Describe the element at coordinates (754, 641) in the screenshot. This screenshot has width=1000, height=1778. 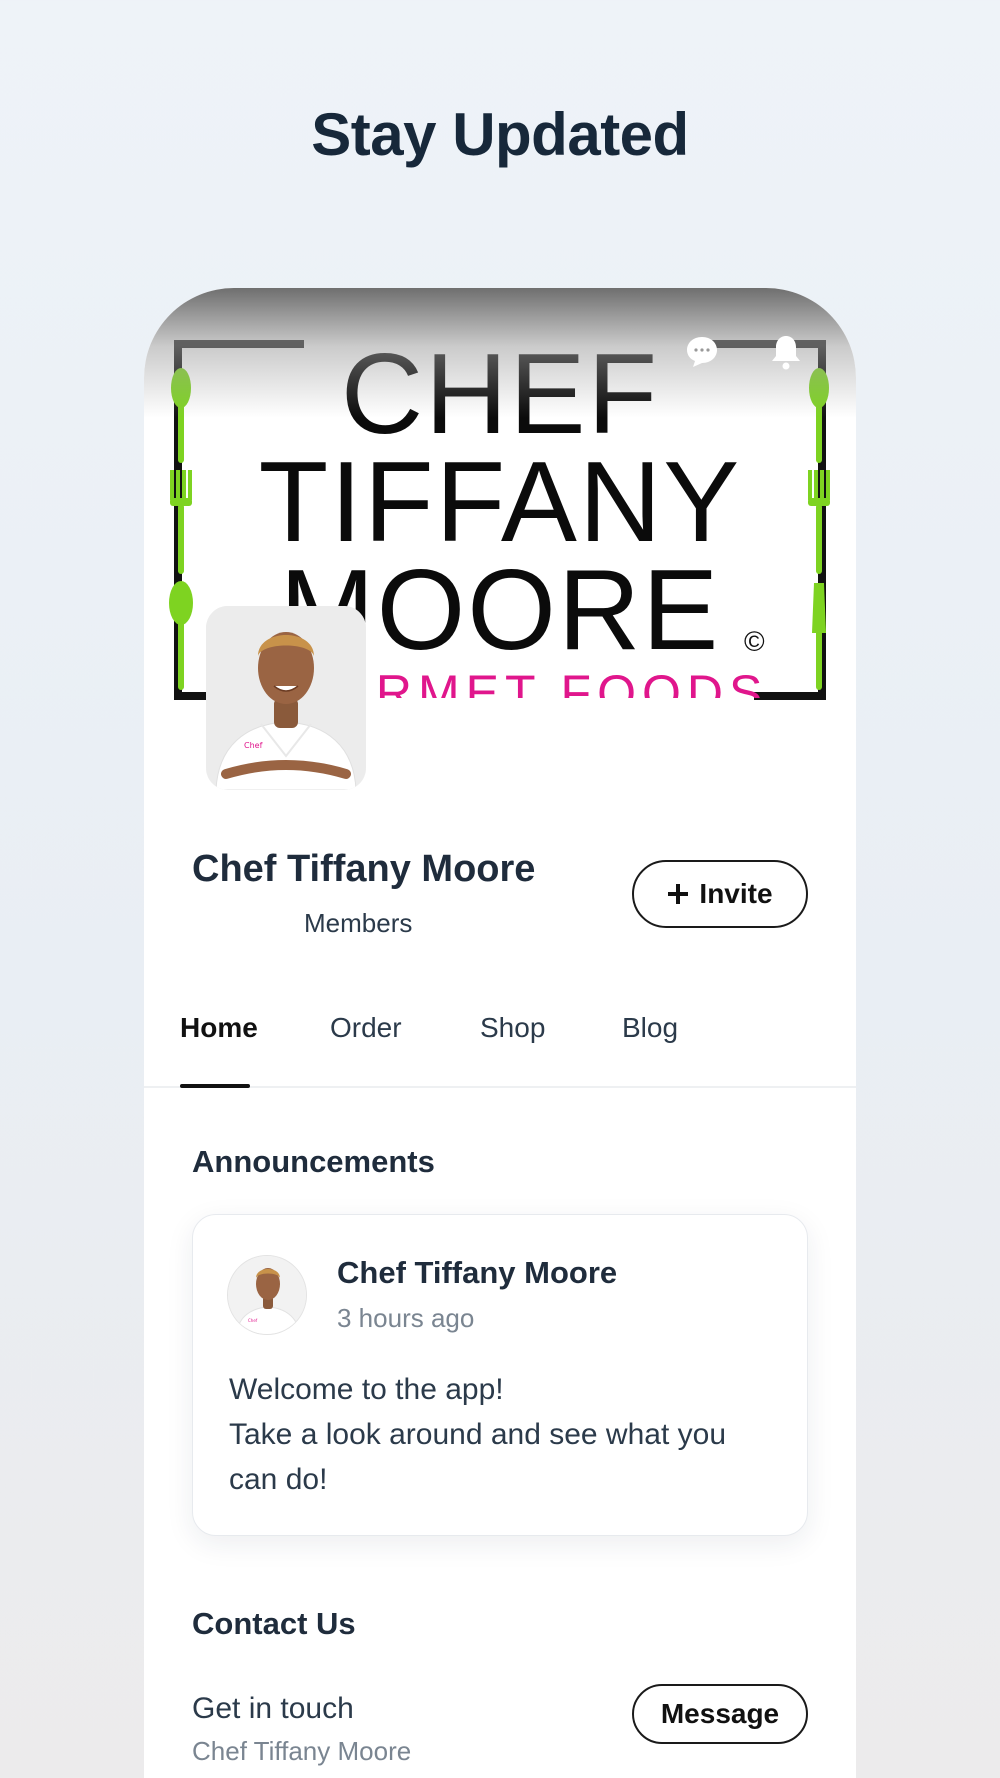
I see `copyright-mark: ©` at that location.